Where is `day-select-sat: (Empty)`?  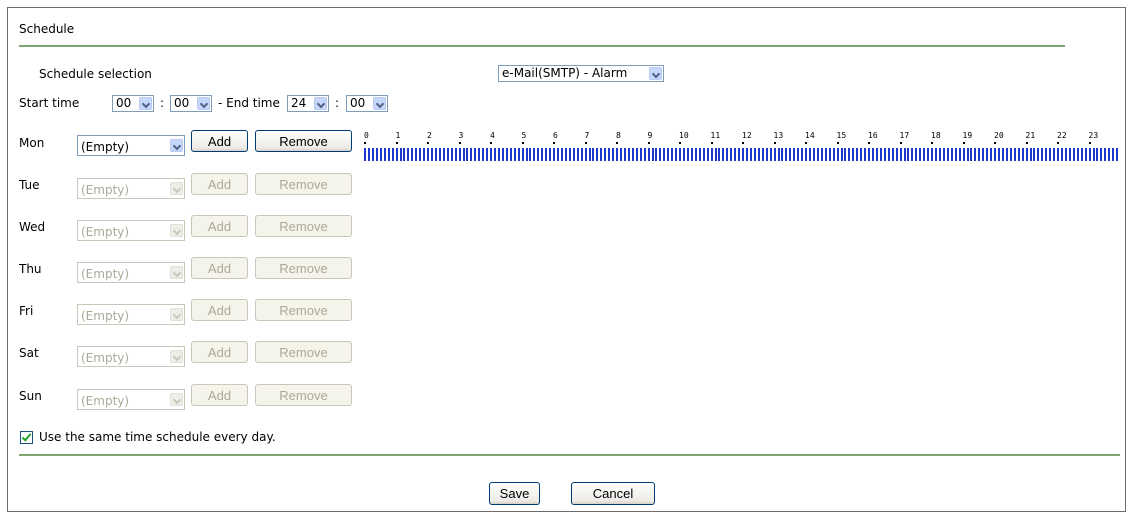
day-select-sat: (Empty) is located at coordinates (131, 356).